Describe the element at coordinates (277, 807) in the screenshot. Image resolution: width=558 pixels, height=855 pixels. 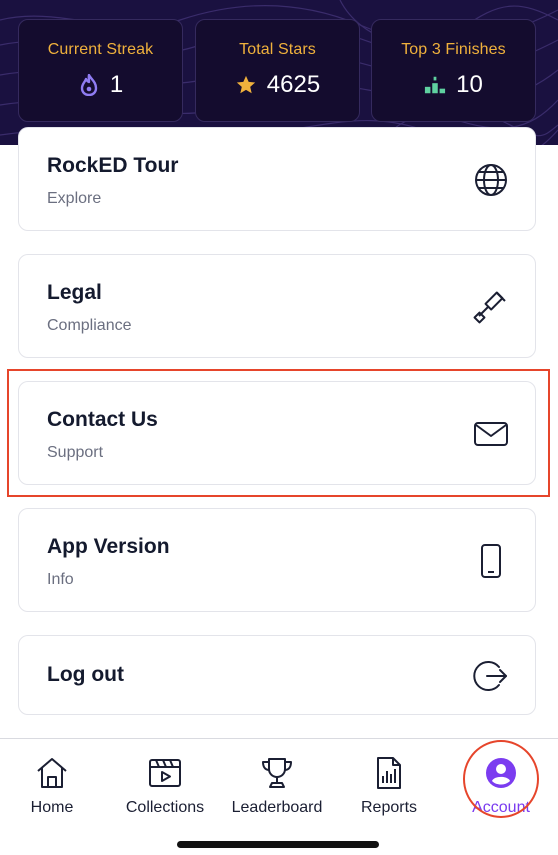
I see `nav-label: Leaderboard` at that location.